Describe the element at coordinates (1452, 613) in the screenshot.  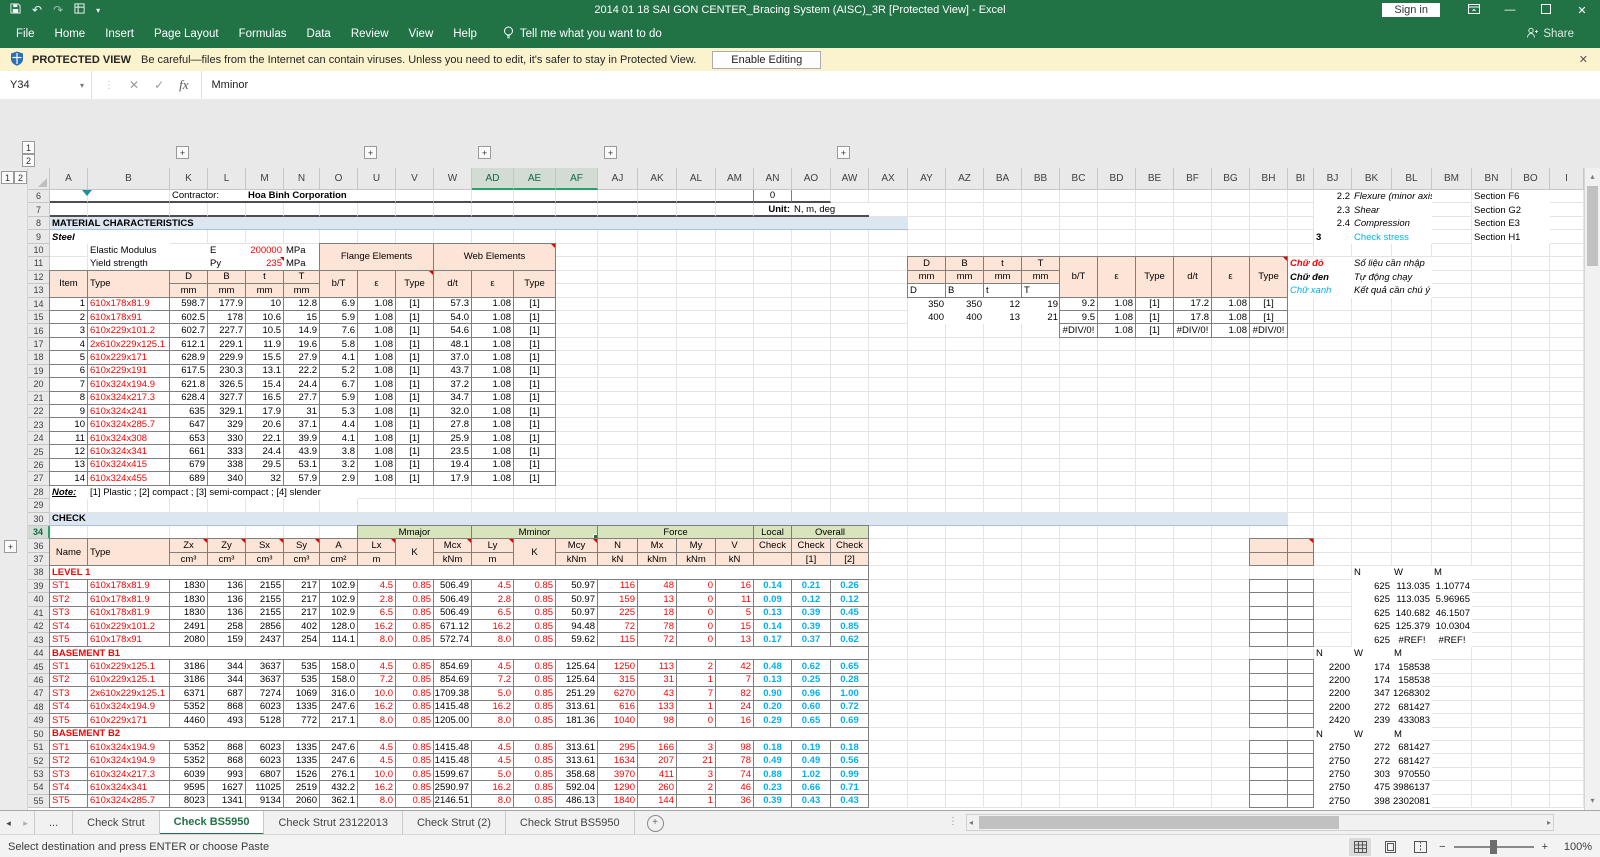
I see `cell: 46.1507` at that location.